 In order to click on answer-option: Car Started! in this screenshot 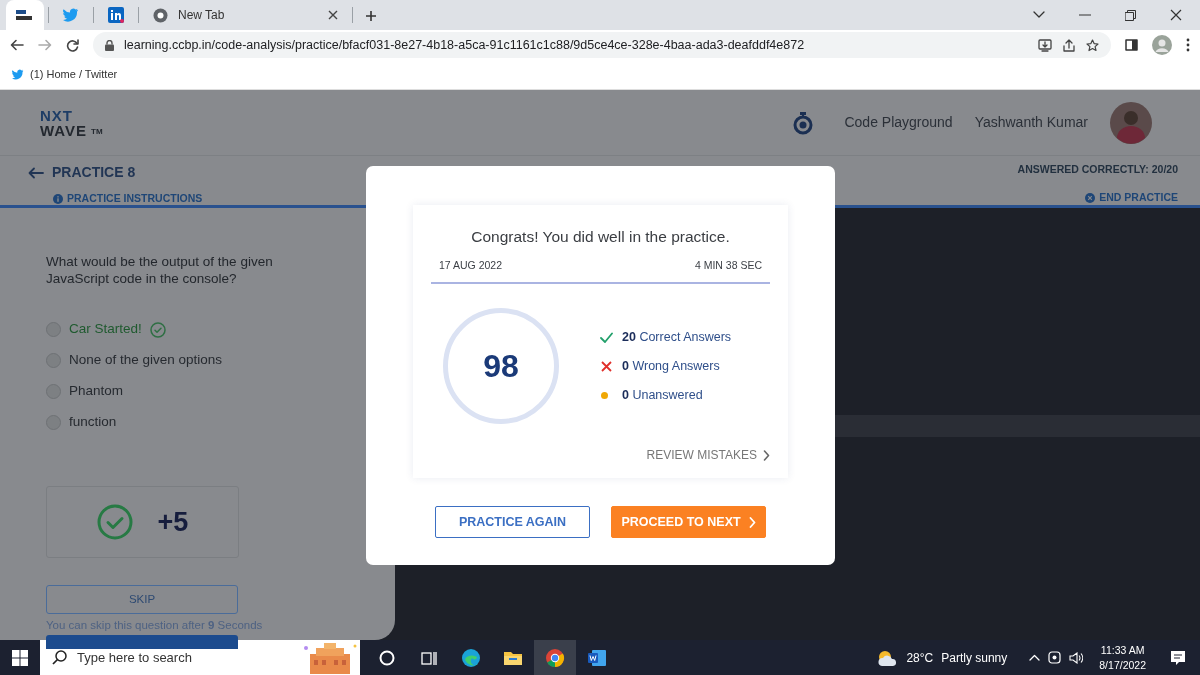, I will do `click(220, 329)`.